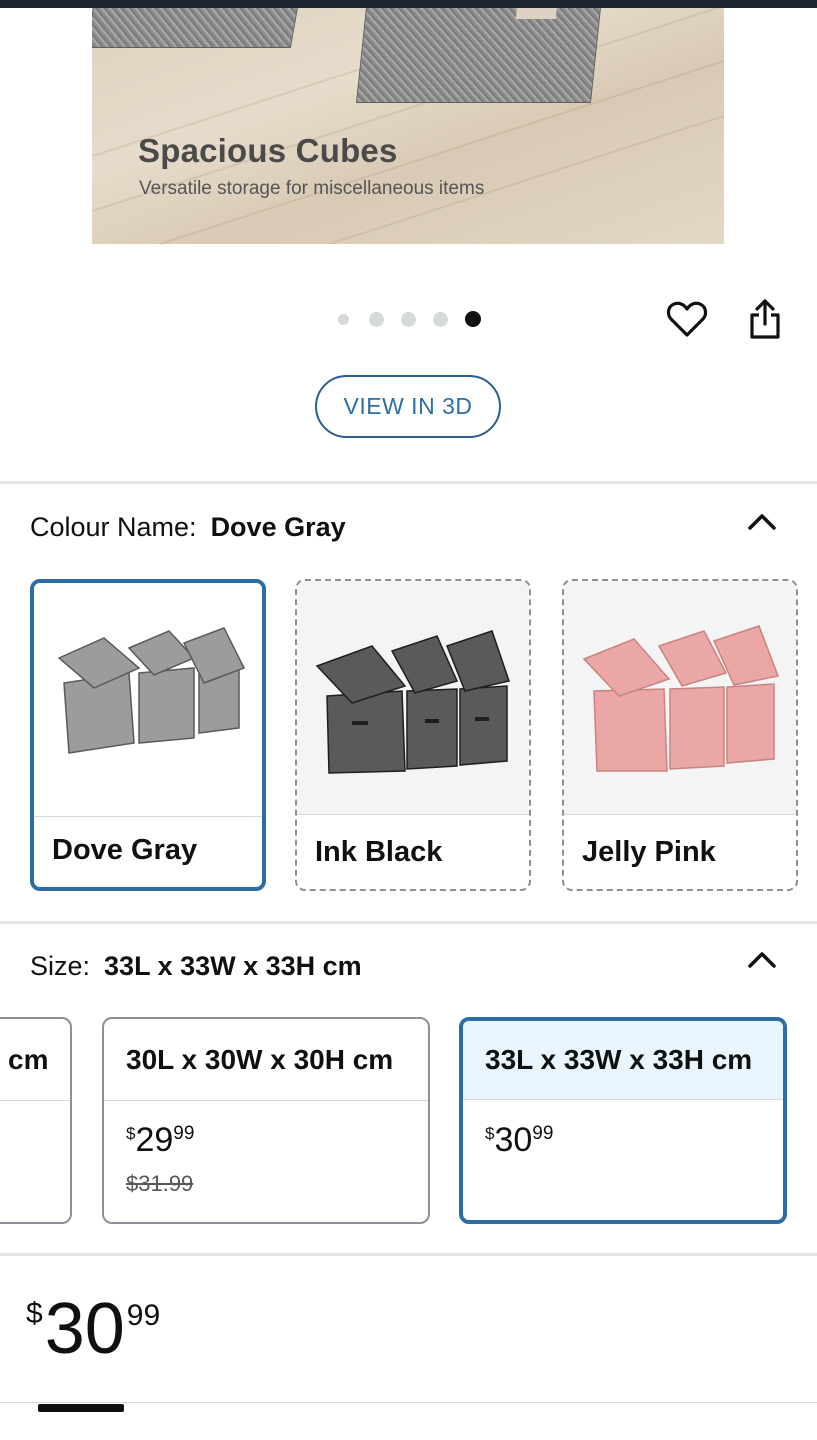  I want to click on size-option-label: cm, so click(35, 1060).